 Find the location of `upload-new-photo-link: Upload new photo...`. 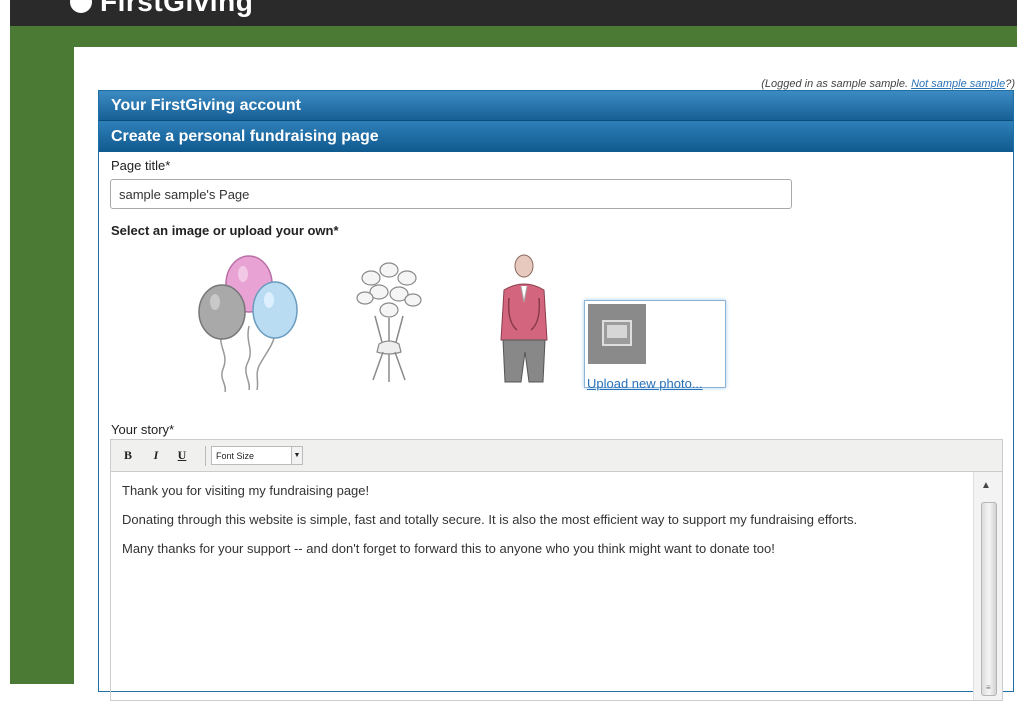

upload-new-photo-link: Upload new photo... is located at coordinates (645, 383).